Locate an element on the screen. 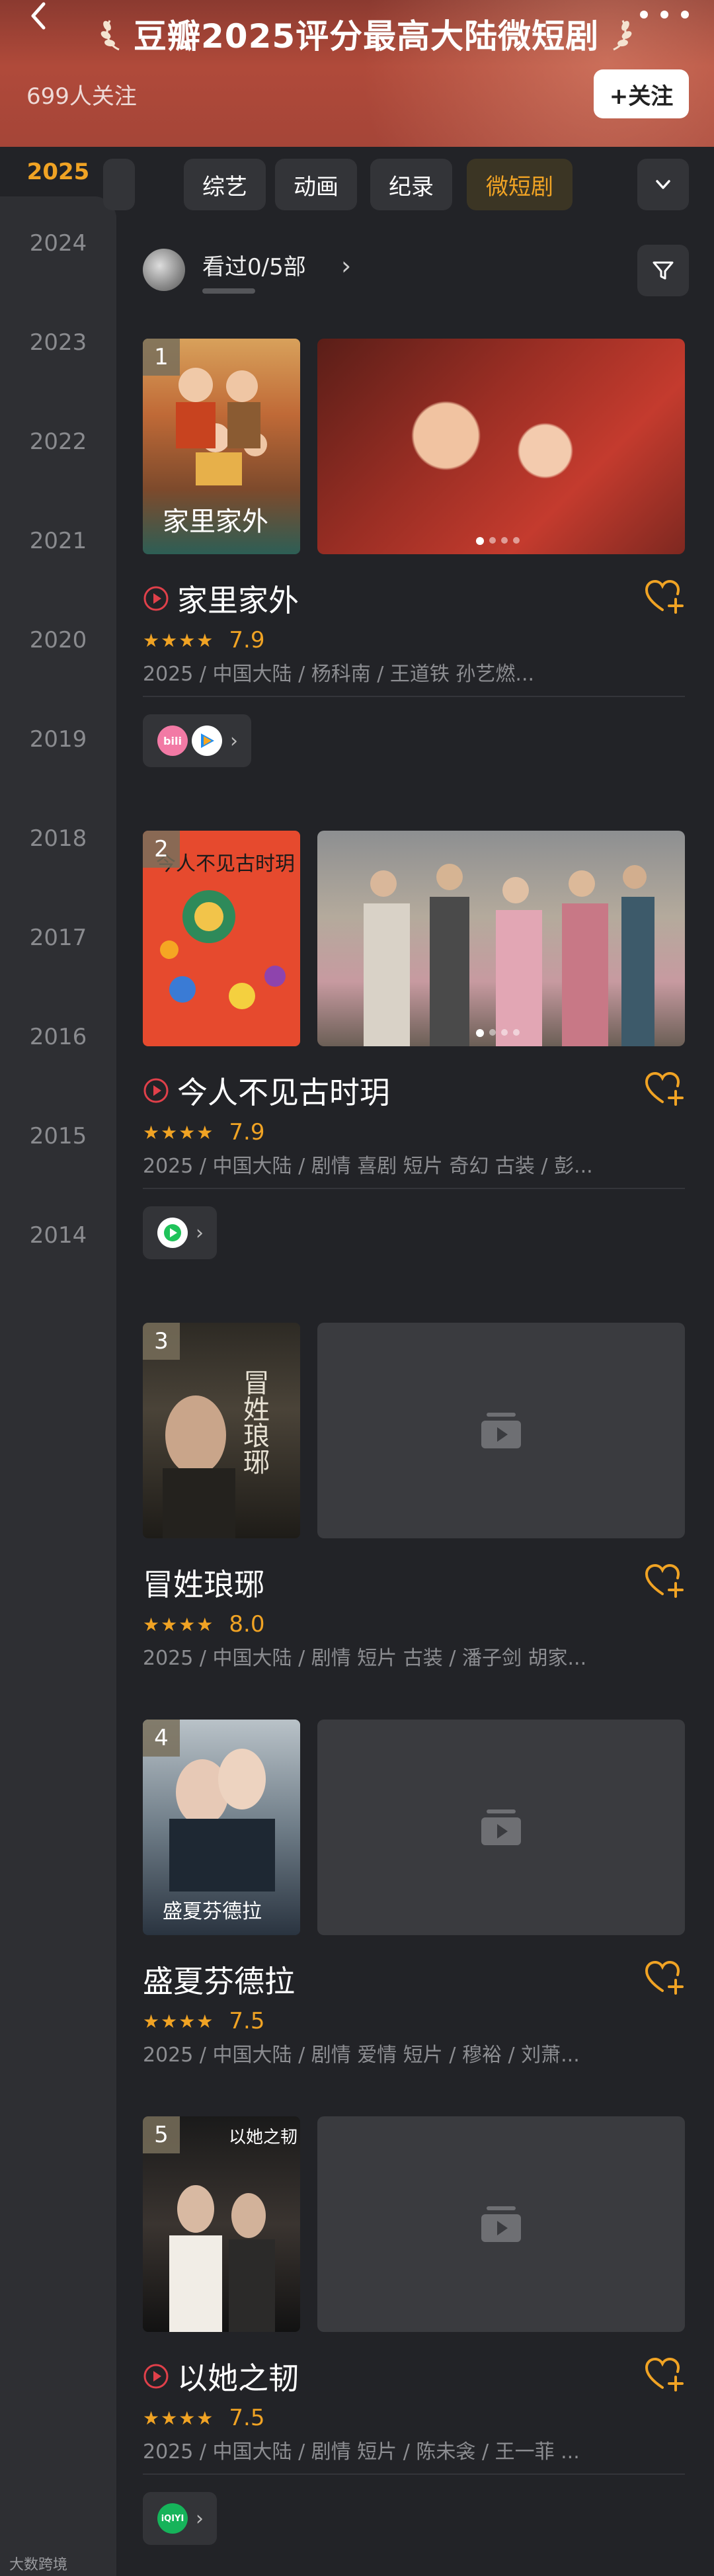 The width and height of the screenshot is (714, 2576). poster-image: 今人不见古时玥 2 is located at coordinates (221, 938).